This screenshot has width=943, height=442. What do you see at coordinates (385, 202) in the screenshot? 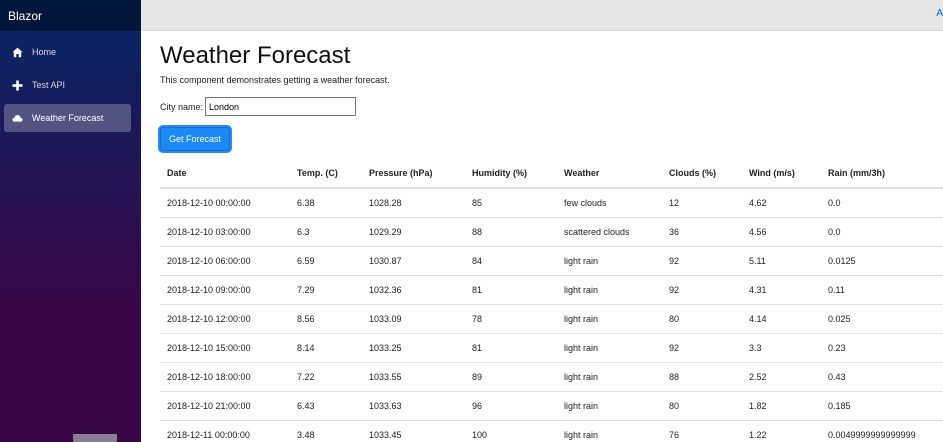
I see `table-cell: 1028.28` at bounding box center [385, 202].